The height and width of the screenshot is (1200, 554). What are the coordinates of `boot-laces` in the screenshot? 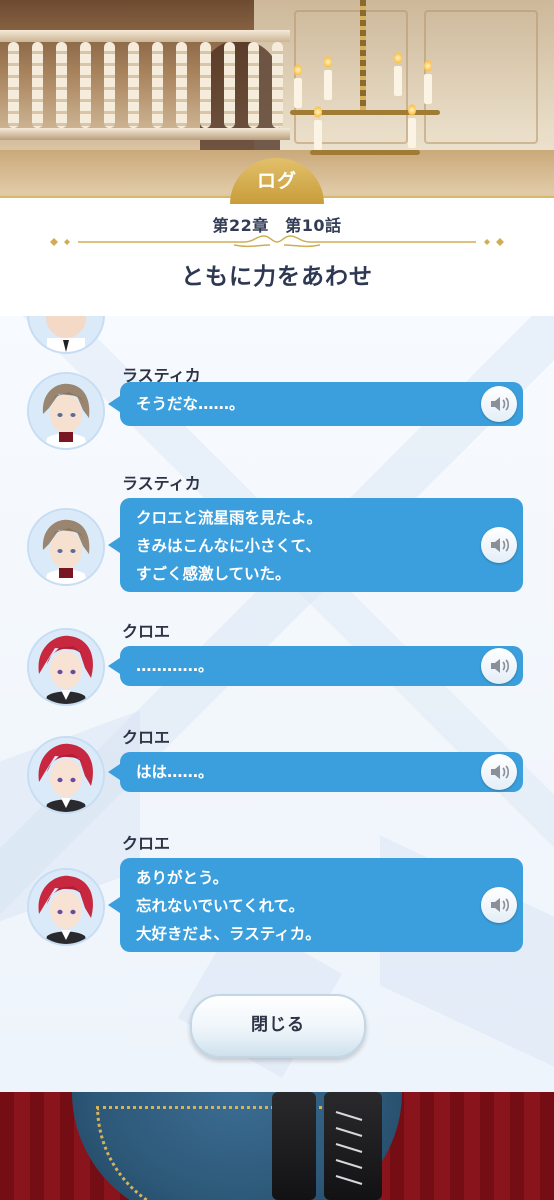 It's located at (349, 1148).